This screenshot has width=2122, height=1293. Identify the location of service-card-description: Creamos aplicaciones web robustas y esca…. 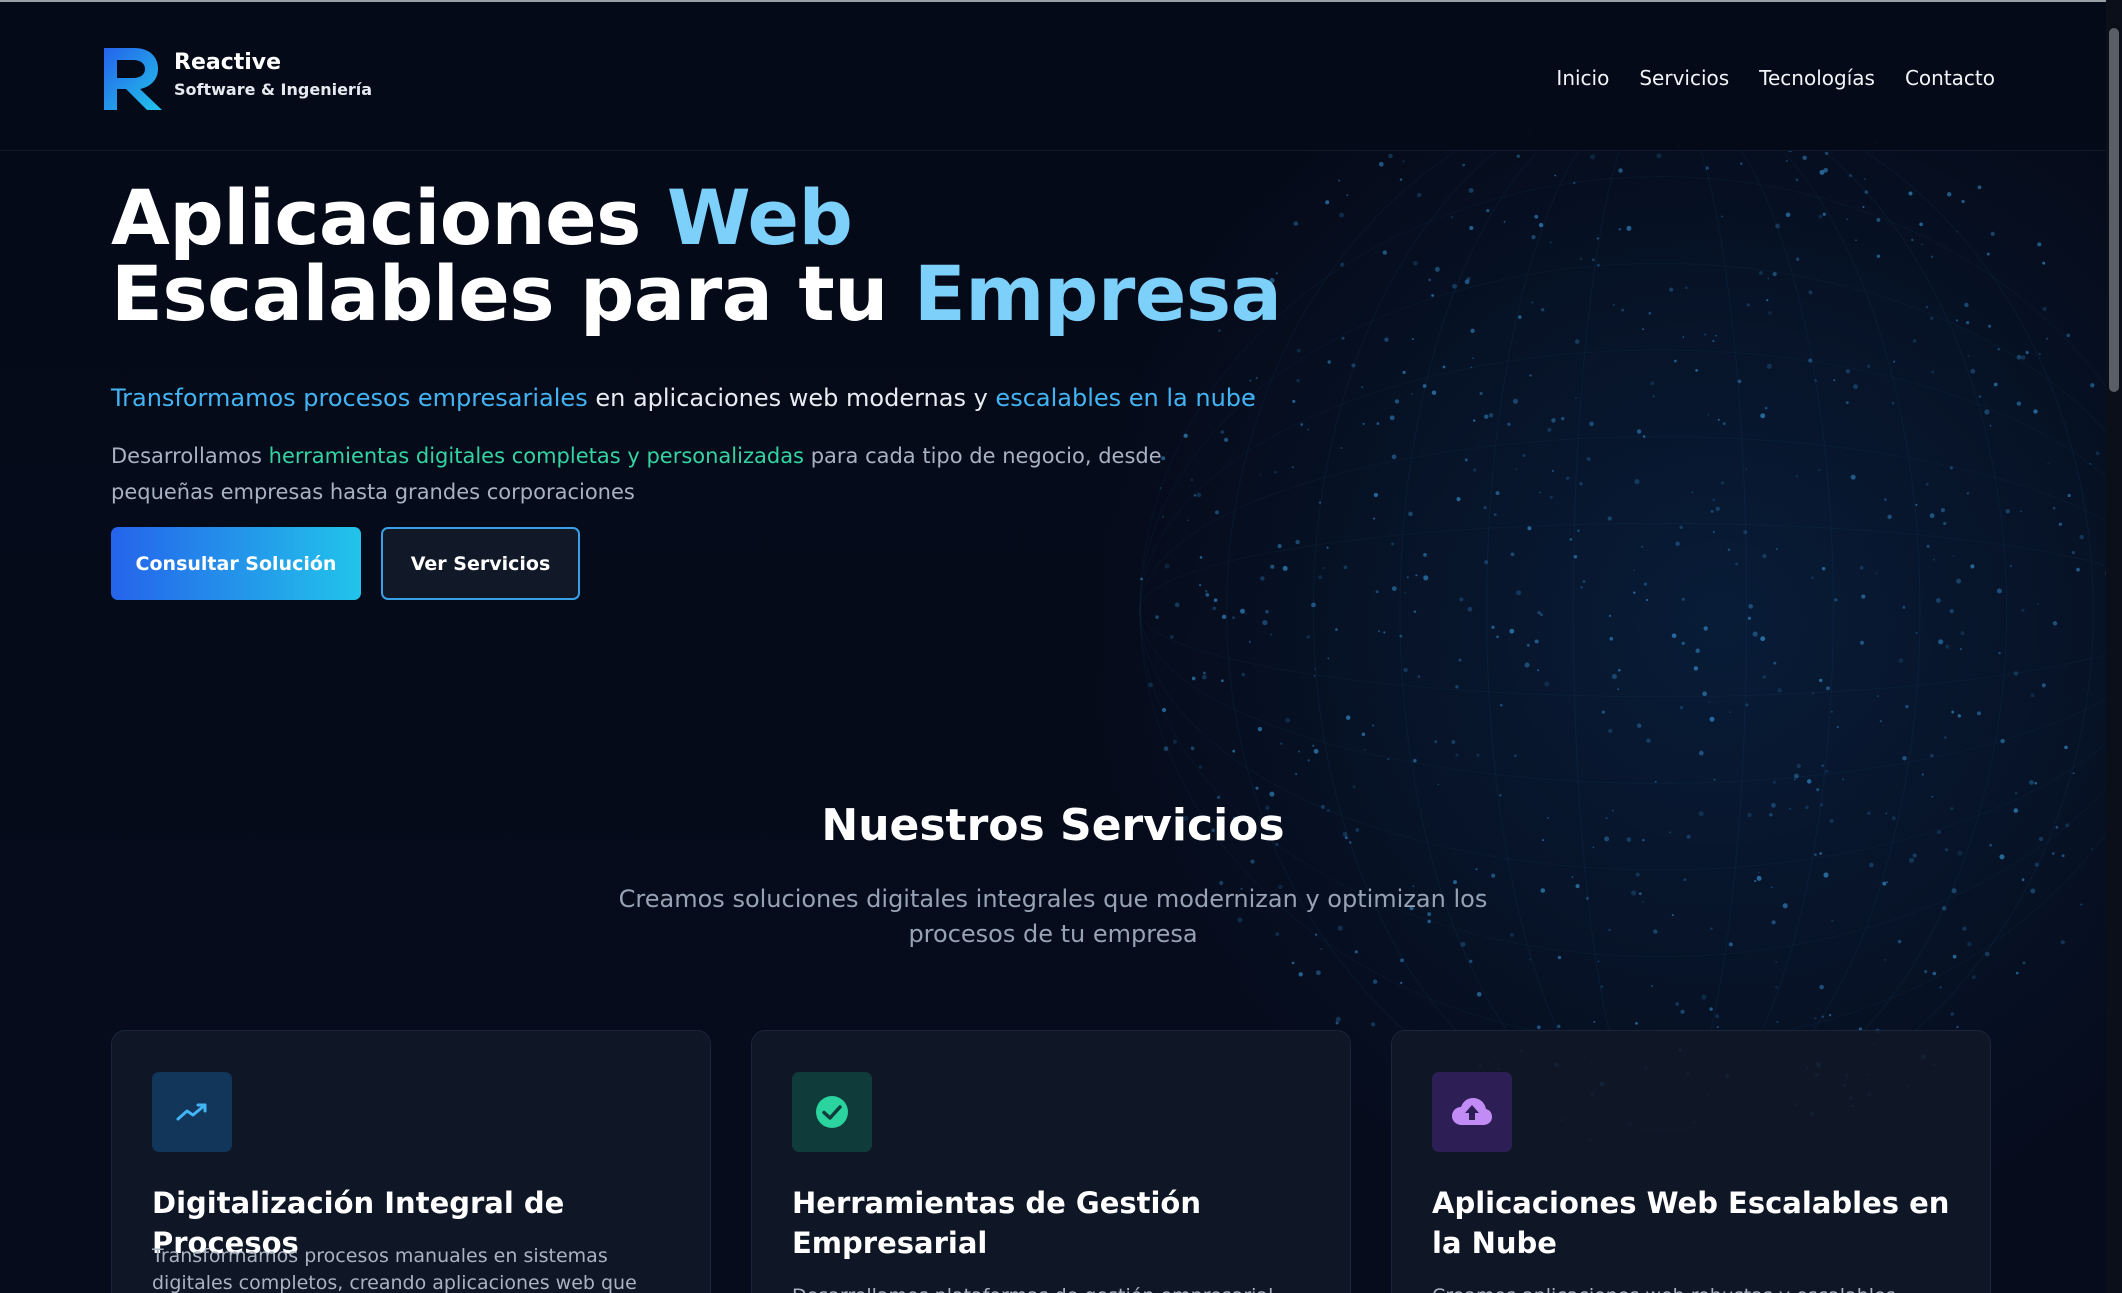
(1692, 1288).